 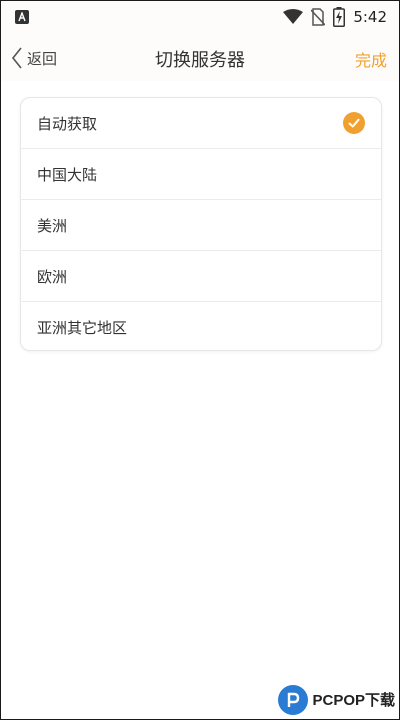 What do you see at coordinates (201, 276) in the screenshot?
I see `server-item-europe: 欧洲` at bounding box center [201, 276].